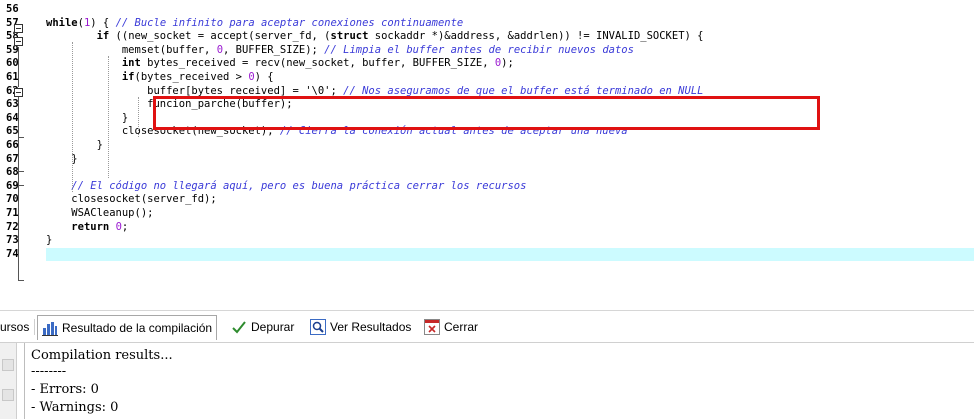 The width and height of the screenshot is (974, 419). What do you see at coordinates (49, 371) in the screenshot?
I see `log-line: --------` at bounding box center [49, 371].